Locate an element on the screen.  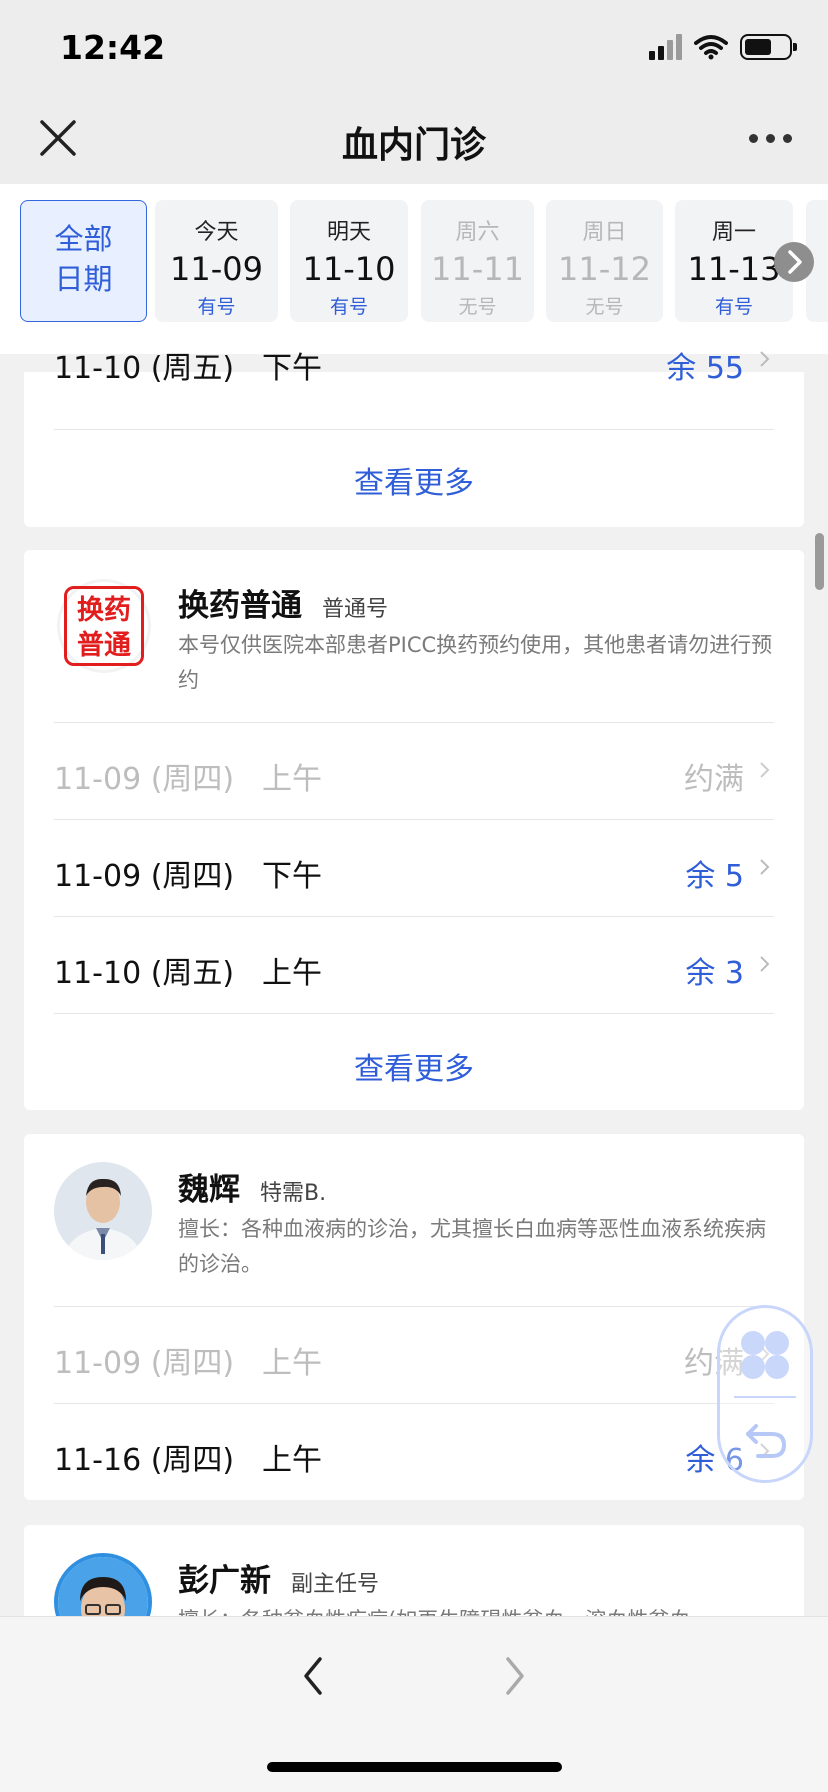
schedule-status: 余 55 is located at coordinates (705, 368).